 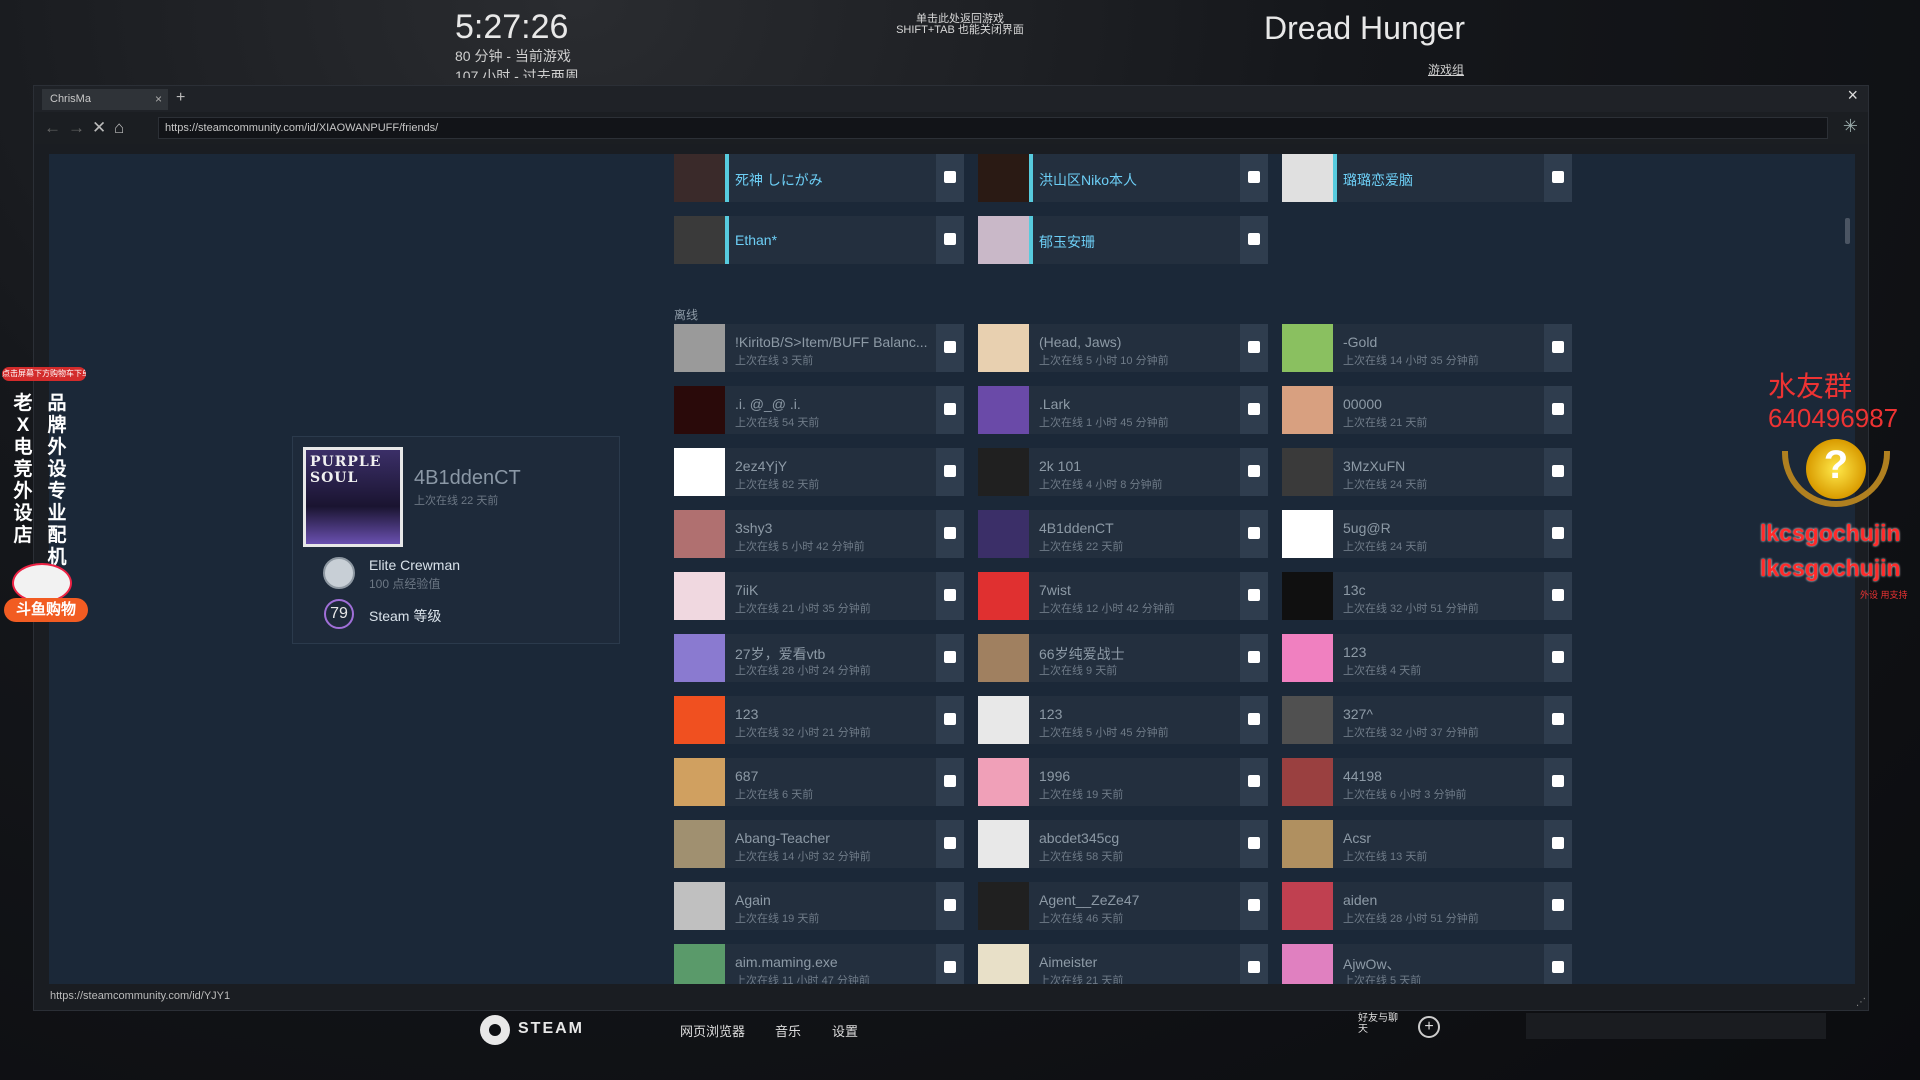 What do you see at coordinates (1427, 658) in the screenshot?
I see `friend-offline: 123 上次在线 4 天前` at bounding box center [1427, 658].